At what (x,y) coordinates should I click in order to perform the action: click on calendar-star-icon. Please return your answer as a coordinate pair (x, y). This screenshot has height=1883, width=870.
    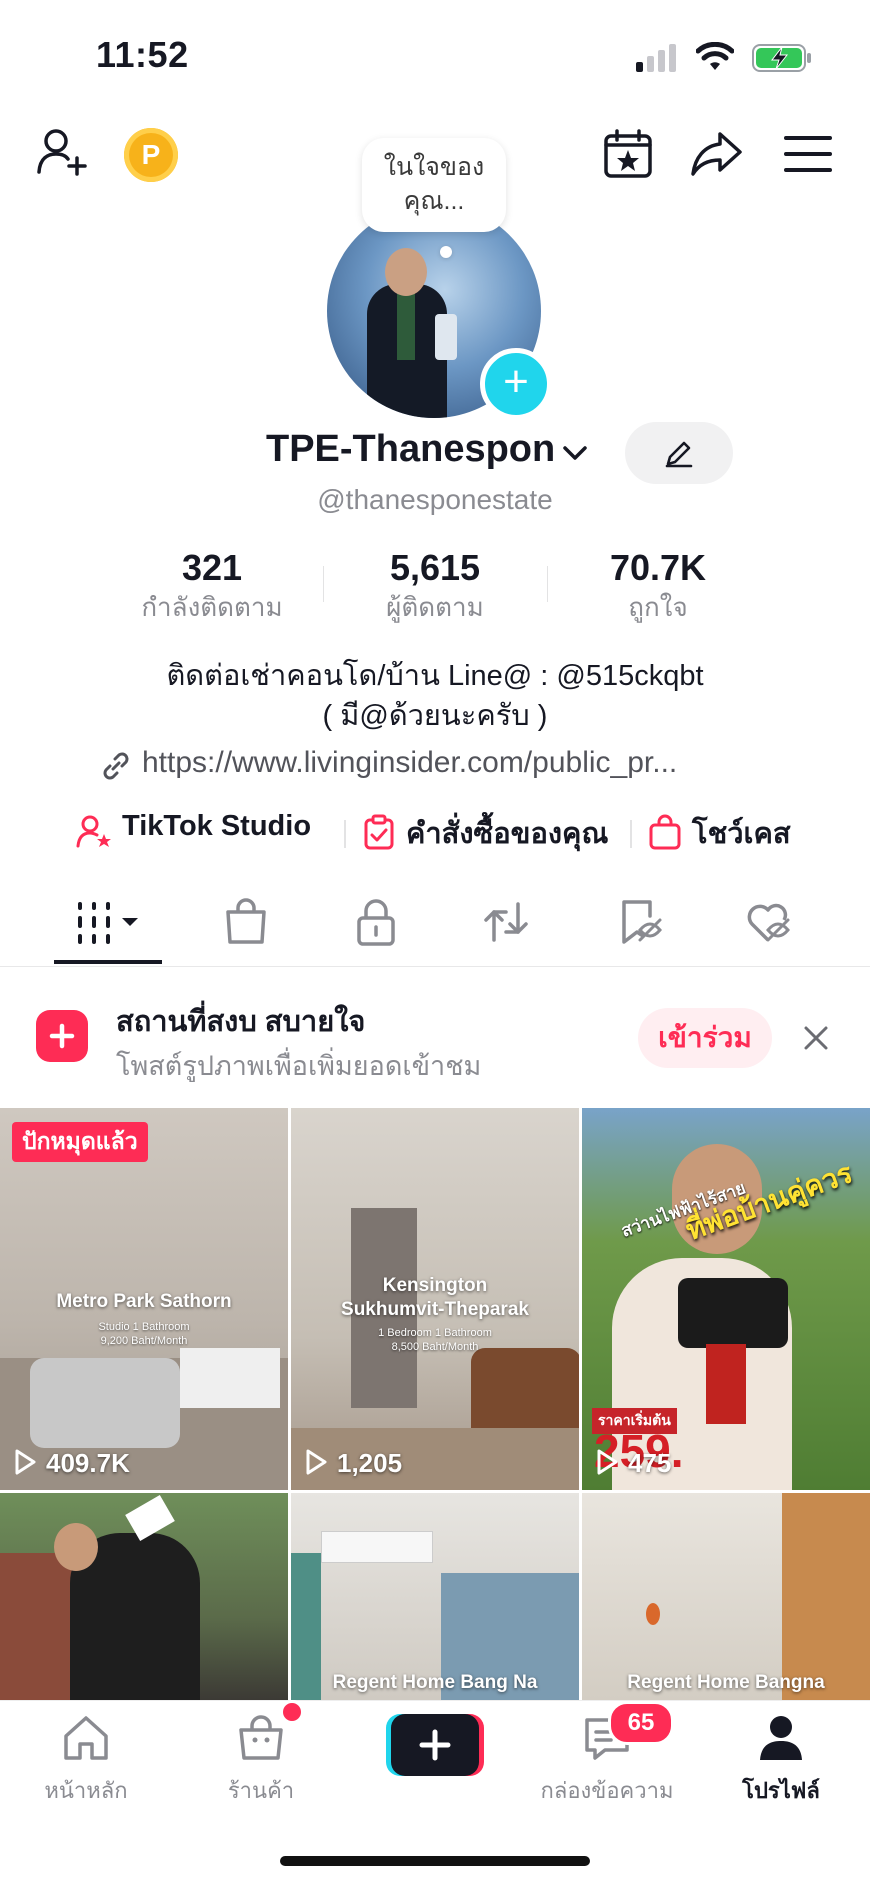
    Looking at the image, I should click on (628, 154).